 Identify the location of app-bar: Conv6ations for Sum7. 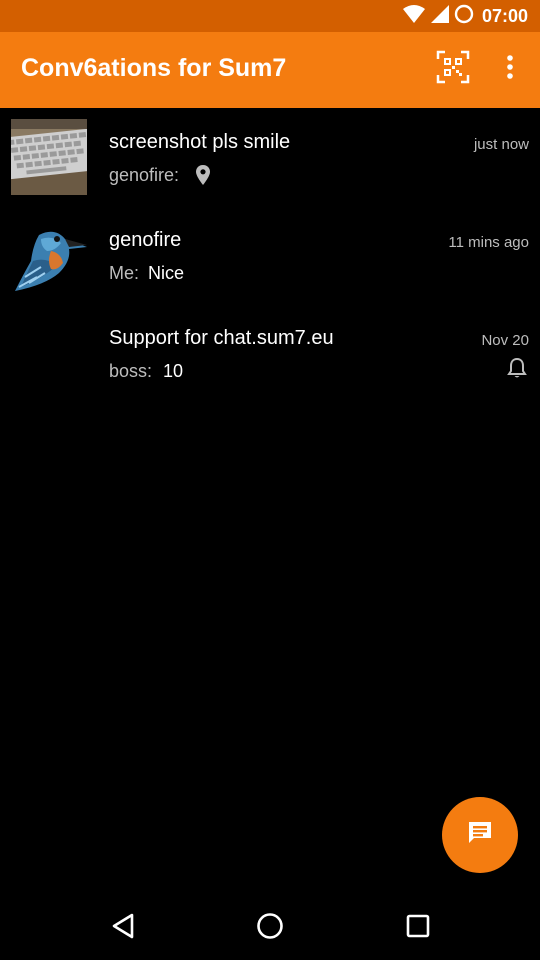
(270, 70).